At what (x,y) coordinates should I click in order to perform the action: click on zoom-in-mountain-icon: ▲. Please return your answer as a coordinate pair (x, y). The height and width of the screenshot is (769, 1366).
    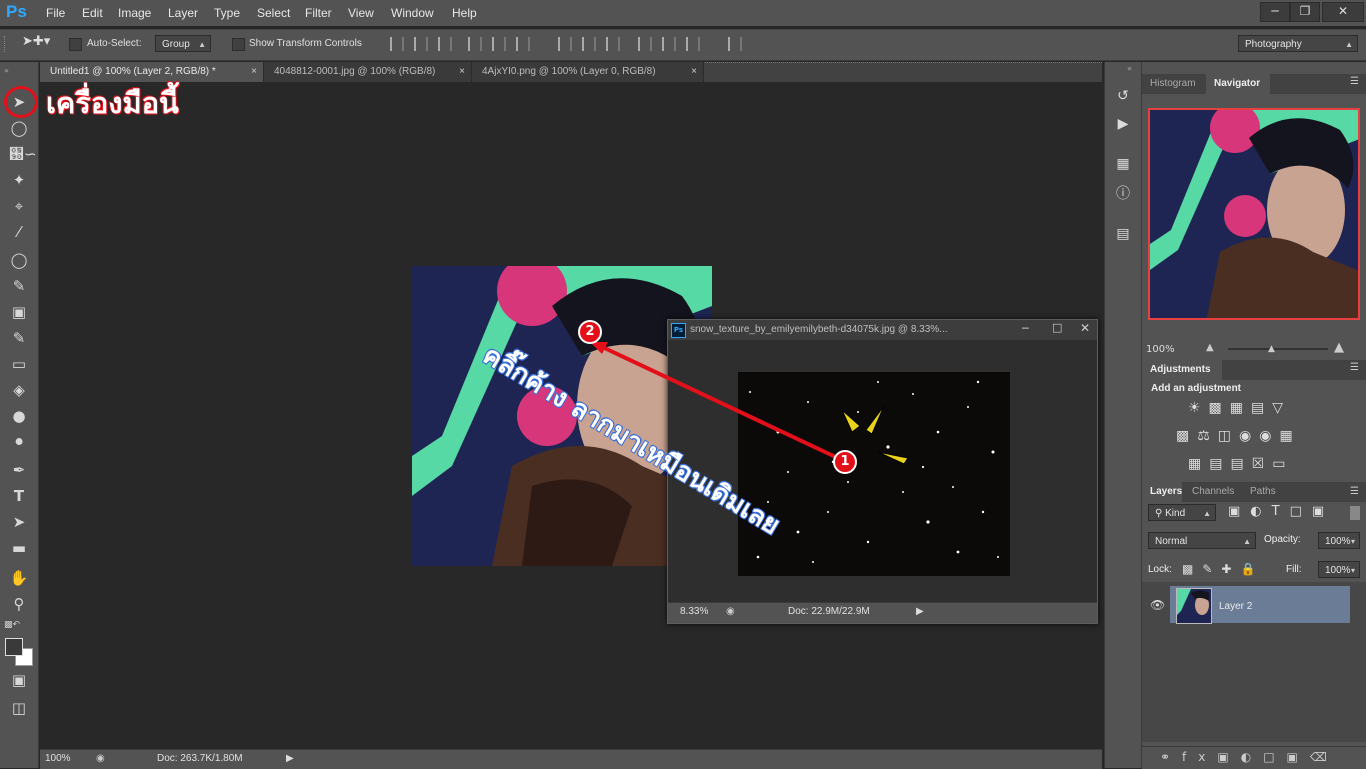
    Looking at the image, I should click on (1339, 347).